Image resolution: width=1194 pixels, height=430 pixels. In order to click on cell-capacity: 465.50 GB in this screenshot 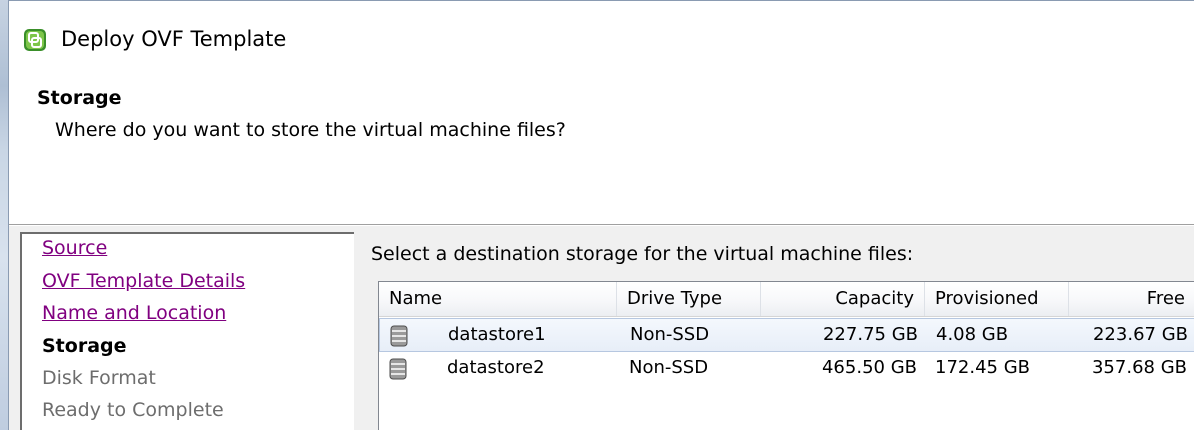, I will do `click(869, 367)`.